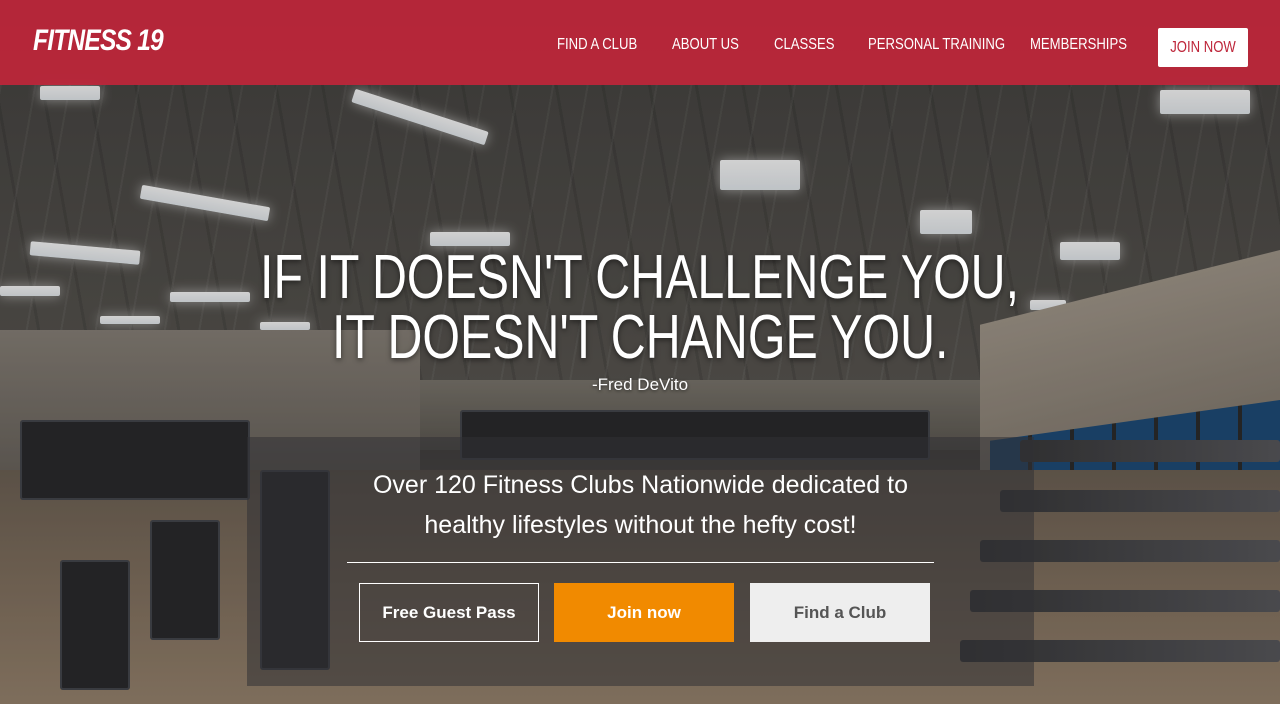 This screenshot has width=1280, height=704. Describe the element at coordinates (1078, 45) in the screenshot. I see `nav-memberships: MEMBERSHIPS` at that location.